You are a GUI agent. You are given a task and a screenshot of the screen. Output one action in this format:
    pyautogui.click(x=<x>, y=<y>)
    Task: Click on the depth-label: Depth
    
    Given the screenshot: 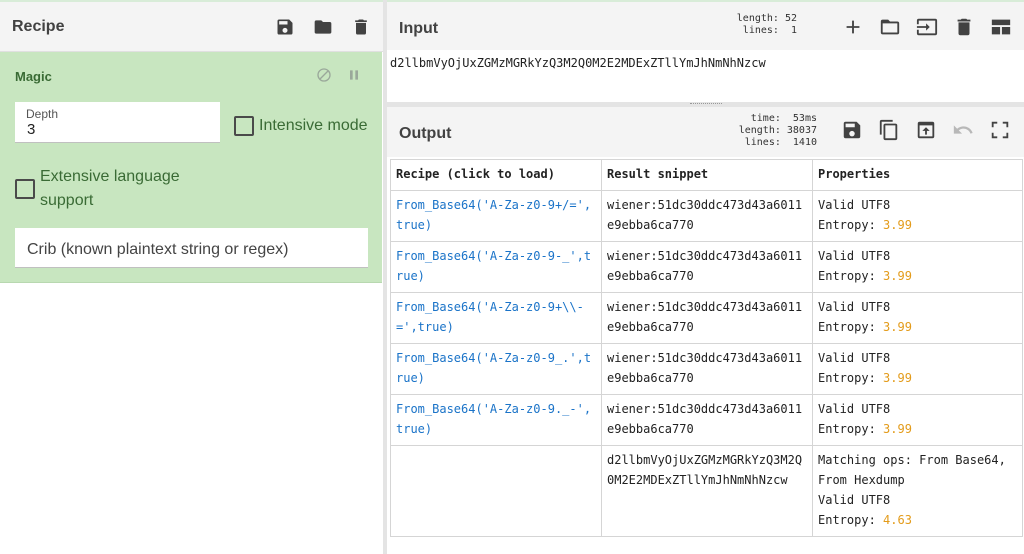 What is the action you would take?
    pyautogui.click(x=42, y=114)
    